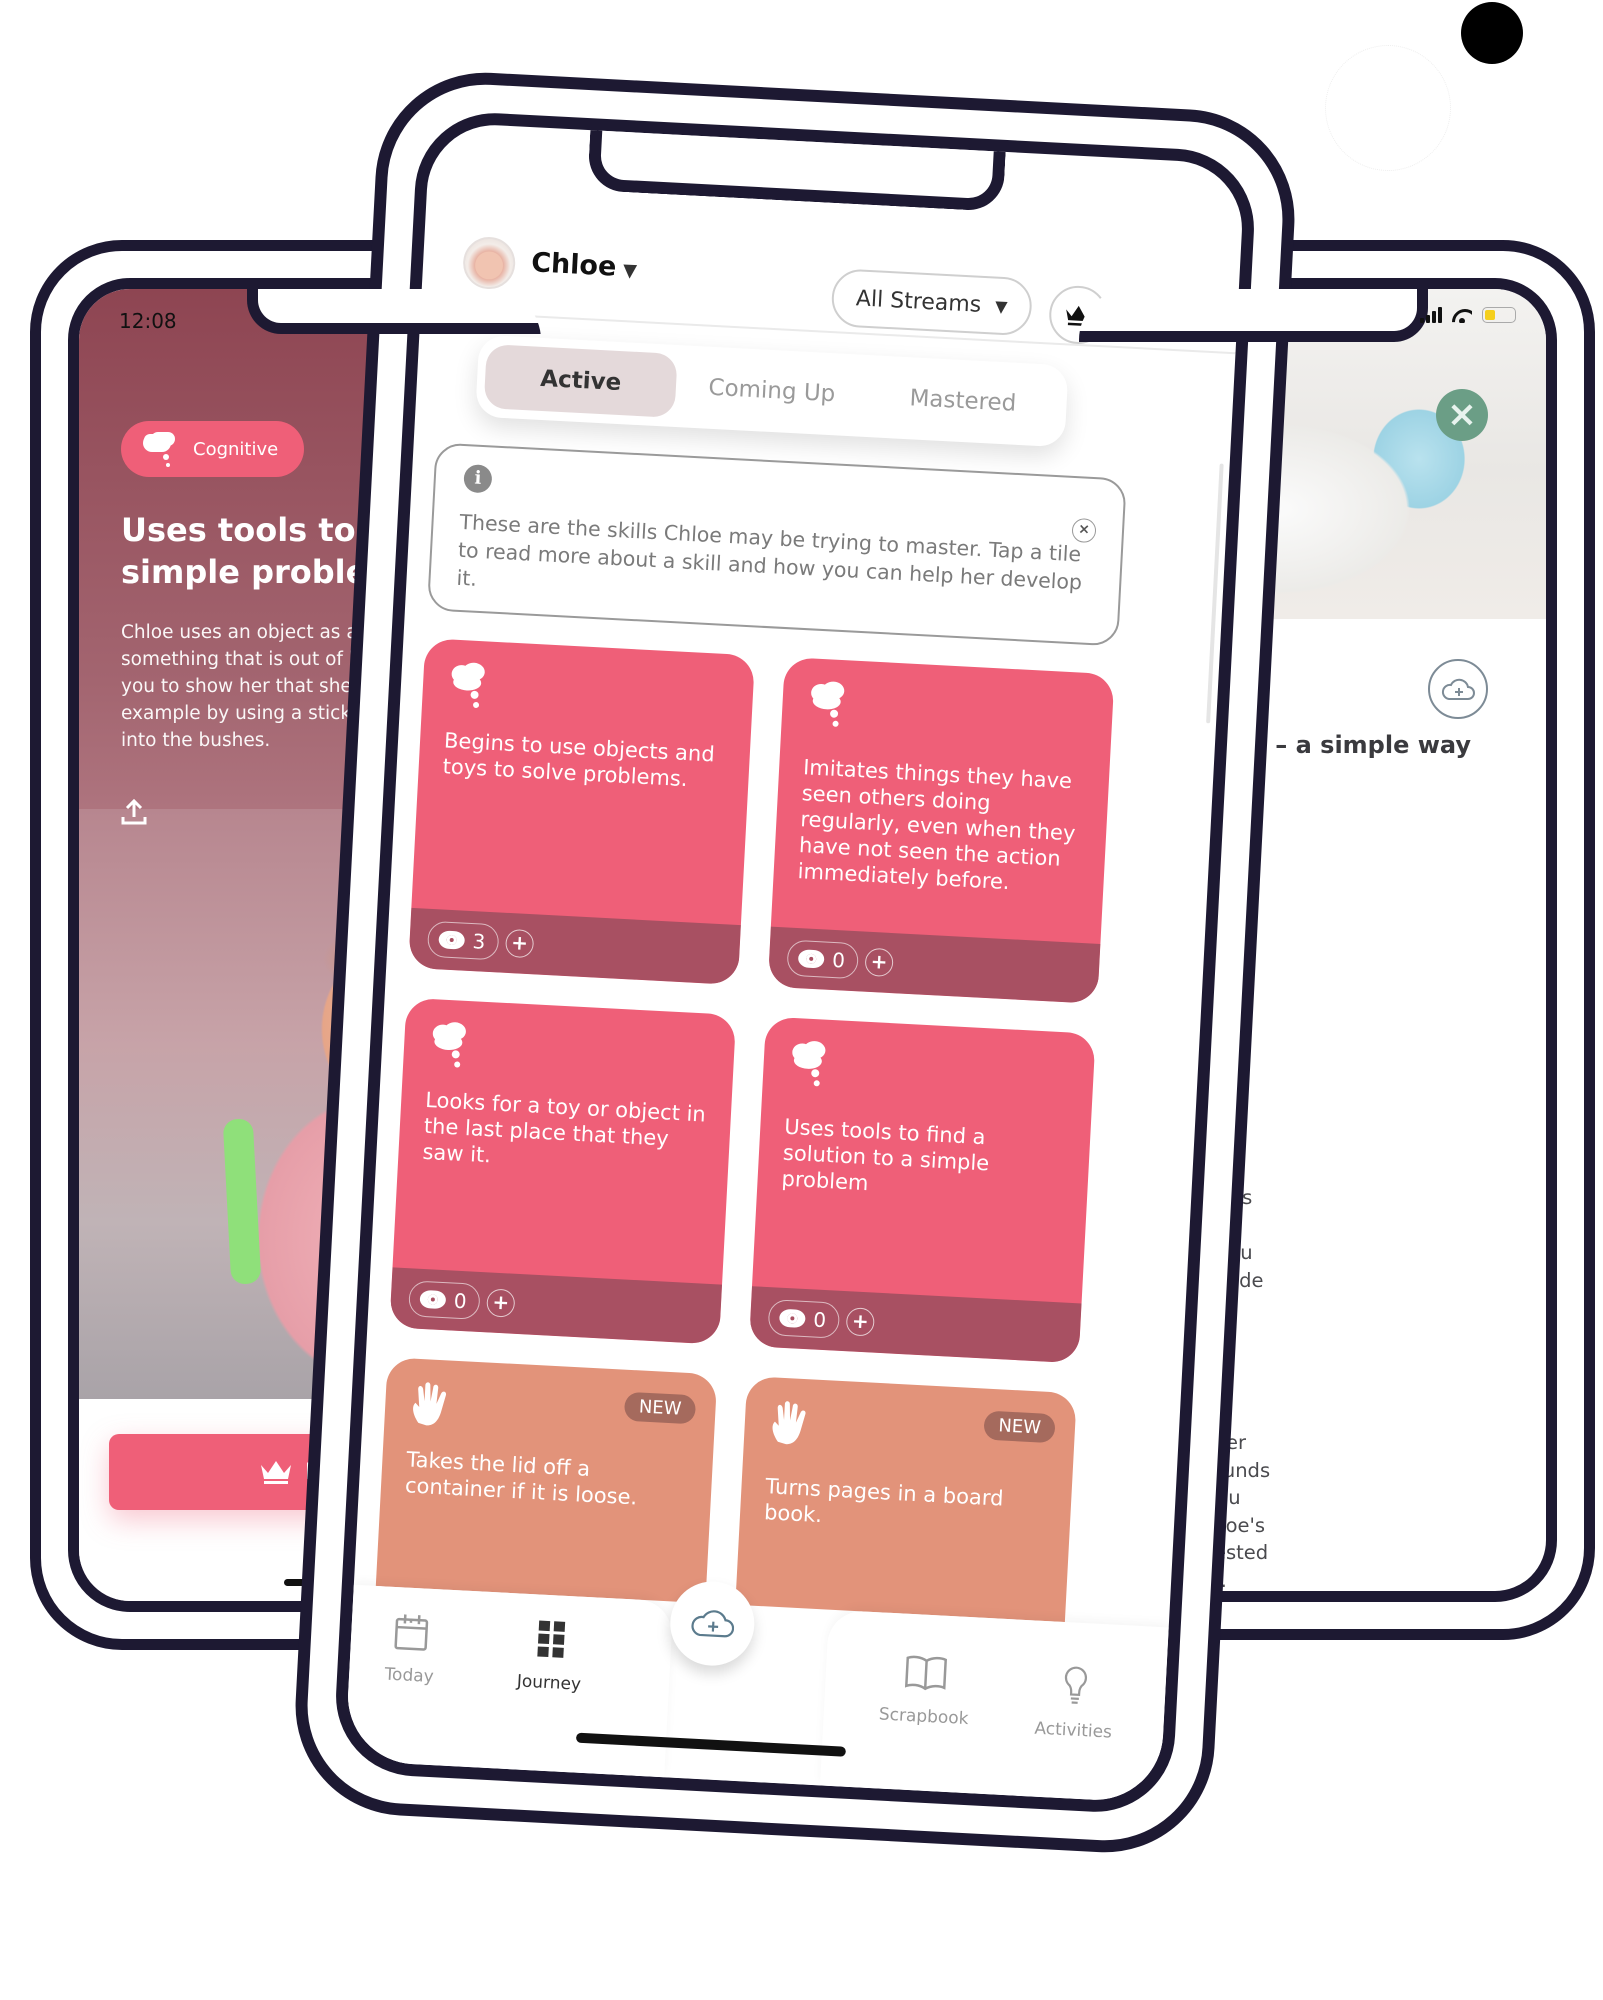  What do you see at coordinates (1073, 1730) in the screenshot?
I see `tab-label: Activities` at bounding box center [1073, 1730].